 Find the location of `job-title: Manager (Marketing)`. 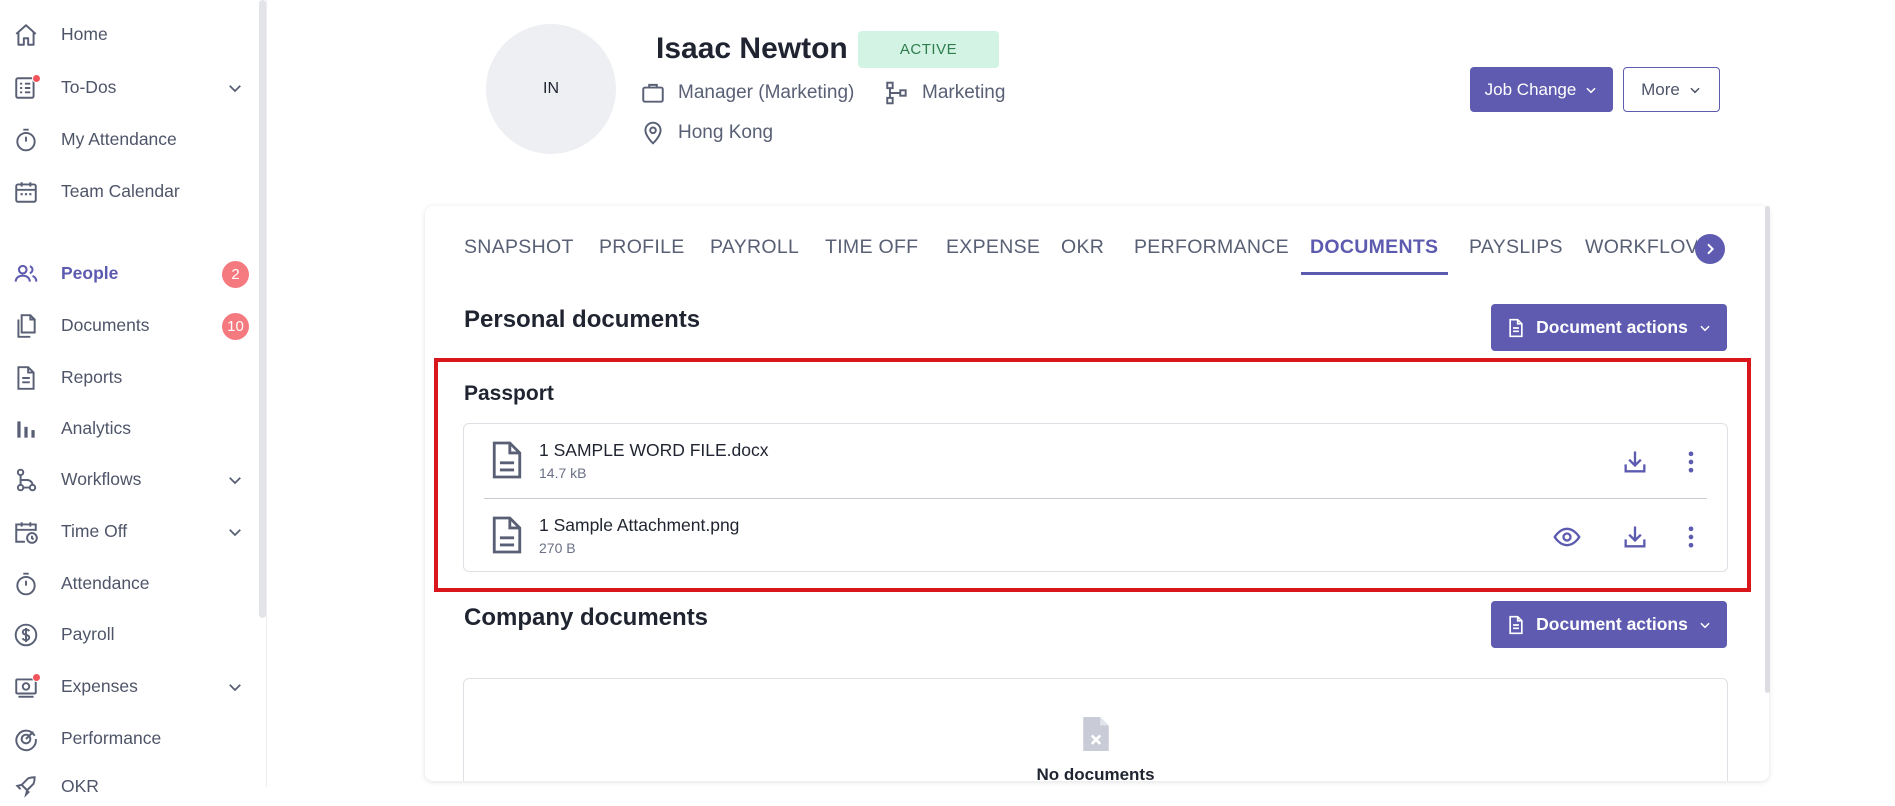

job-title: Manager (Marketing) is located at coordinates (747, 93).